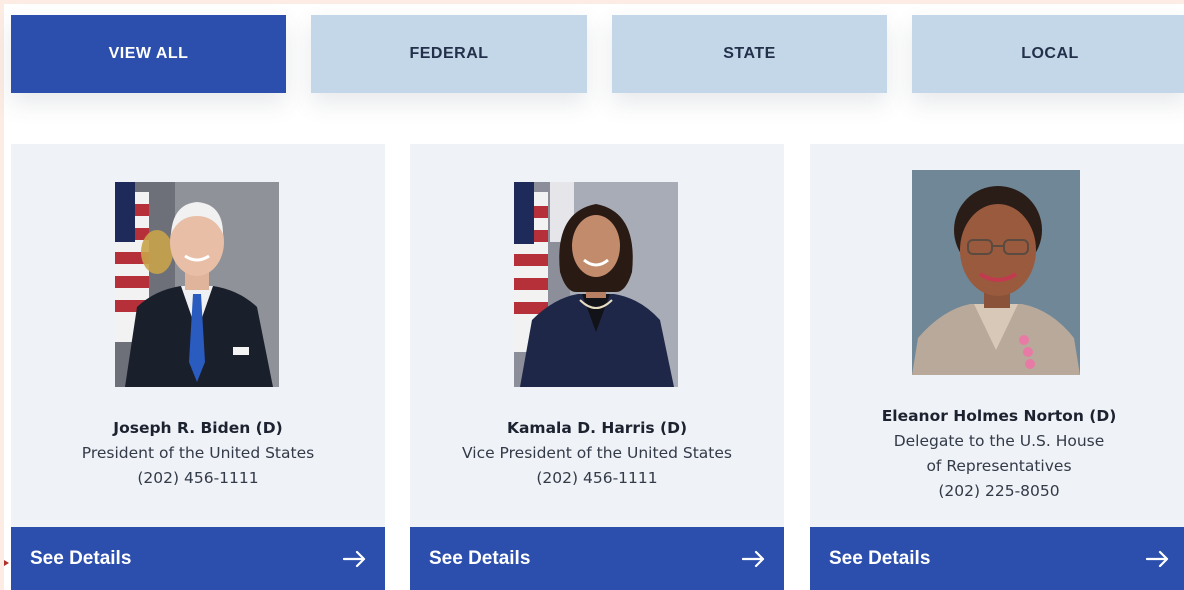 The width and height of the screenshot is (1184, 590). I want to click on tab-state: STATE, so click(749, 54).